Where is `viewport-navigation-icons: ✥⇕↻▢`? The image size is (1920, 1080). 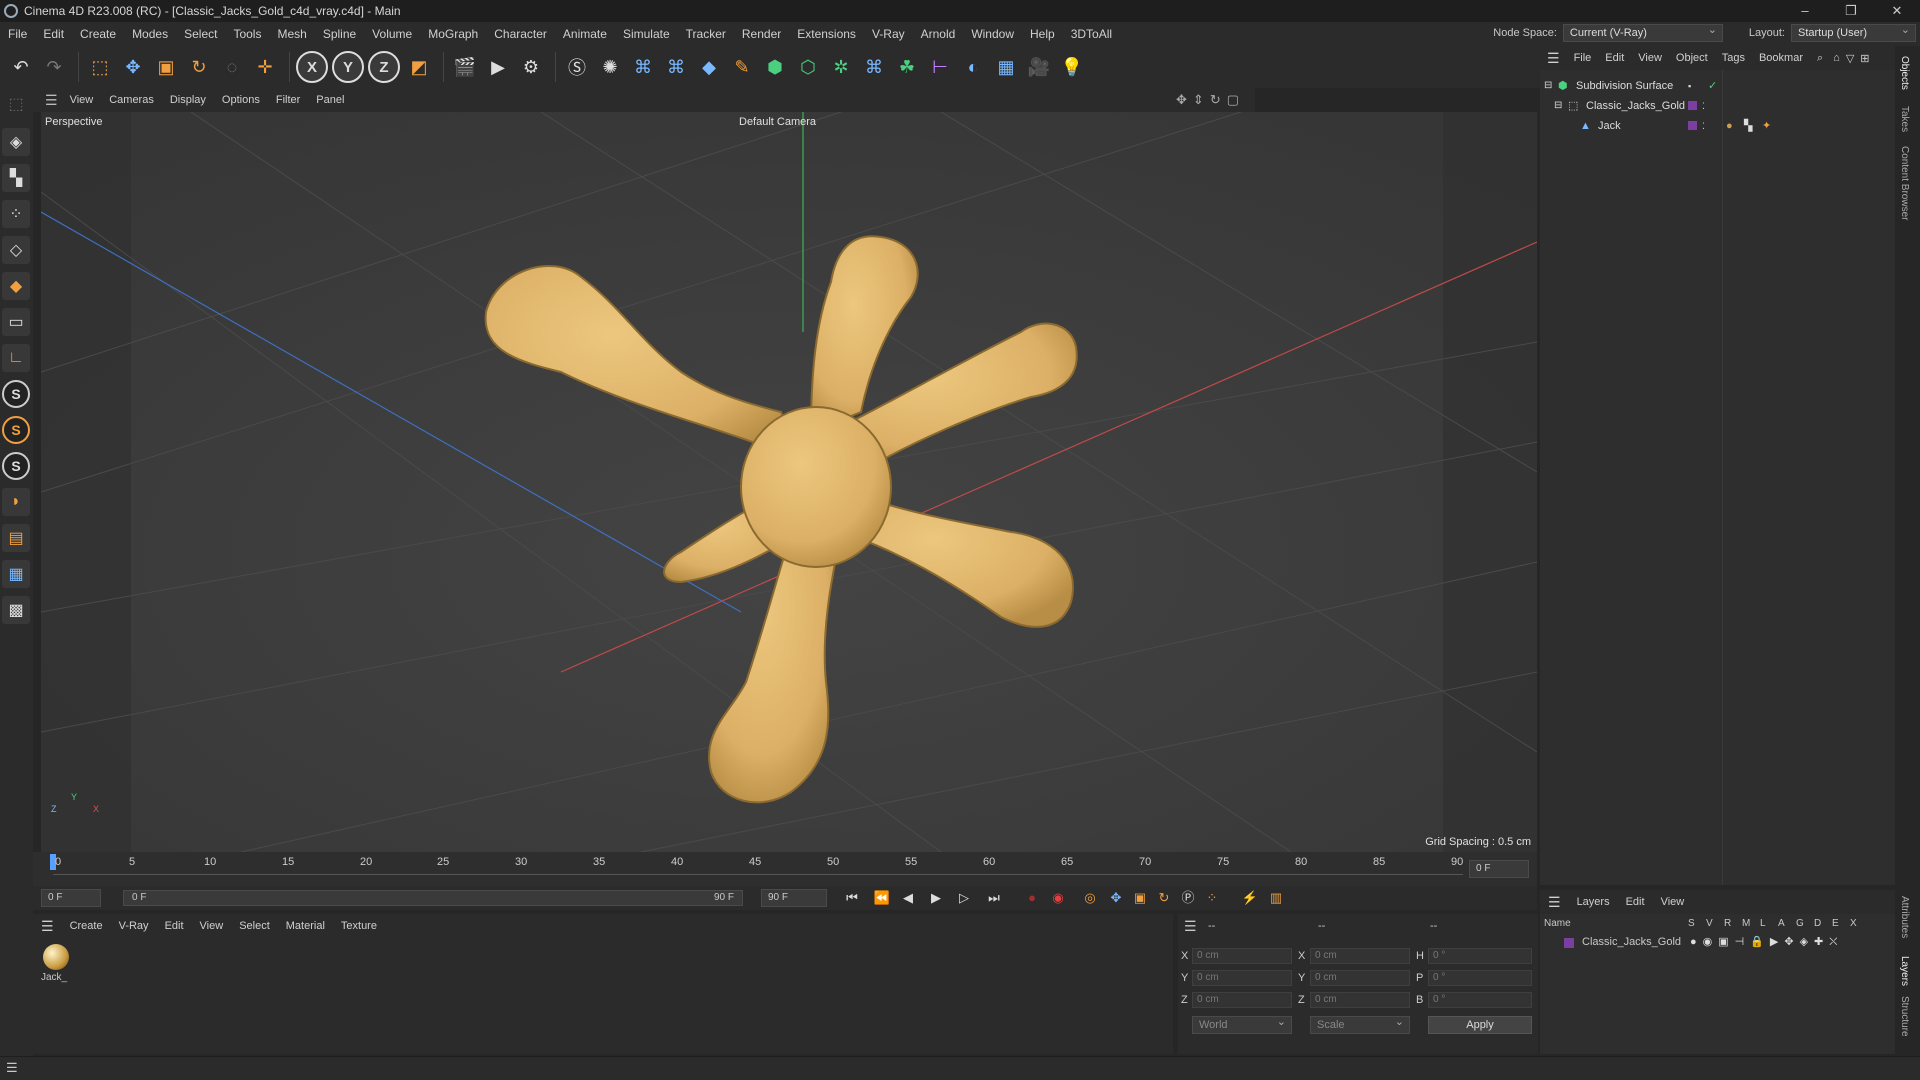
viewport-navigation-icons: ✥⇕↻▢ is located at coordinates (1210, 100).